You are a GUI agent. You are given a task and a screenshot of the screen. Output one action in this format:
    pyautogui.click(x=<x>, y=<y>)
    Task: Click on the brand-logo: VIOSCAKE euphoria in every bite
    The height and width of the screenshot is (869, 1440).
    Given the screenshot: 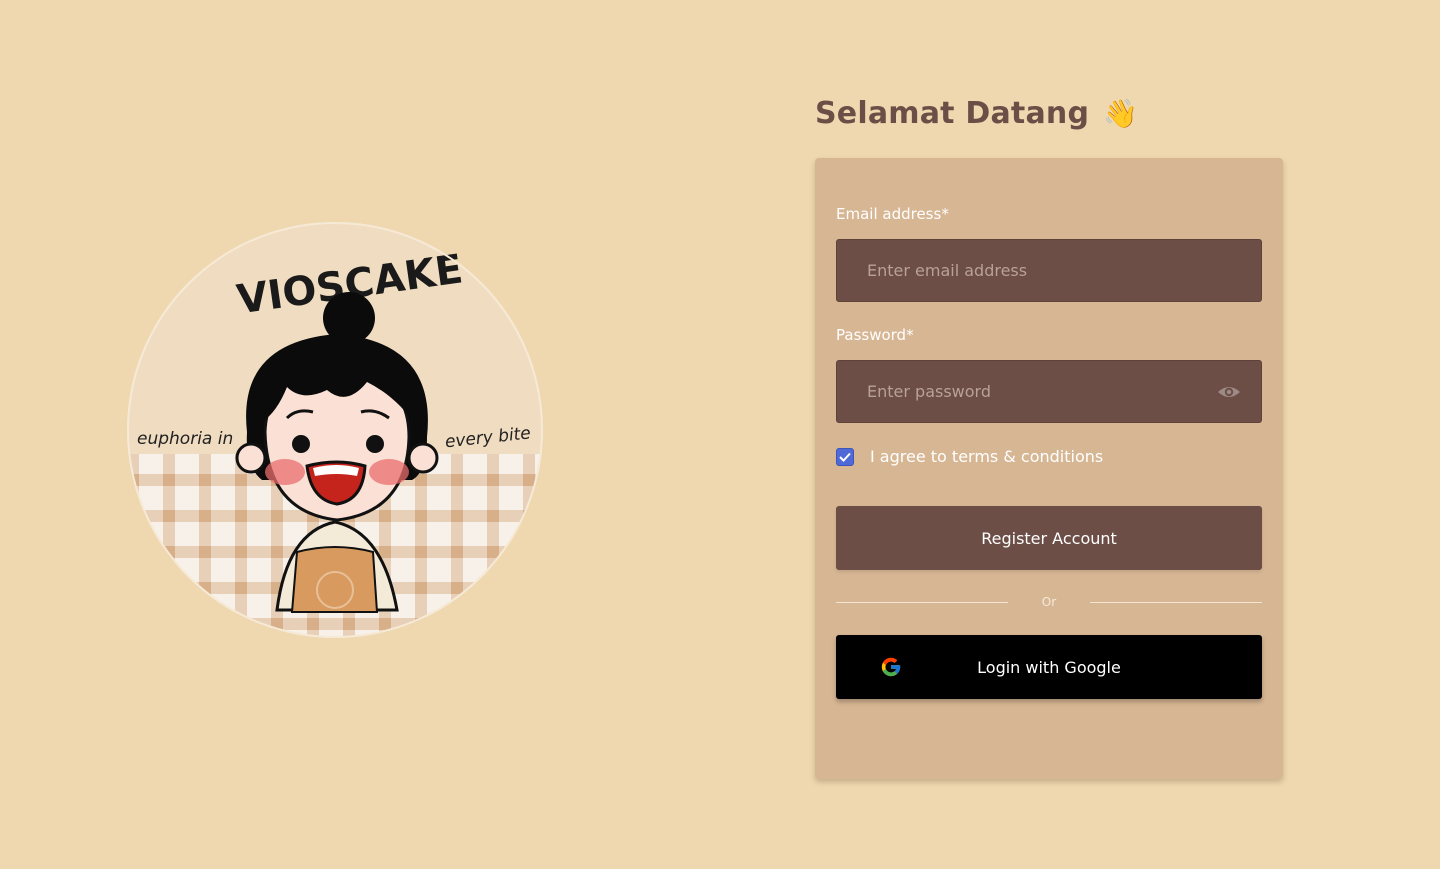 What is the action you would take?
    pyautogui.click(x=335, y=430)
    